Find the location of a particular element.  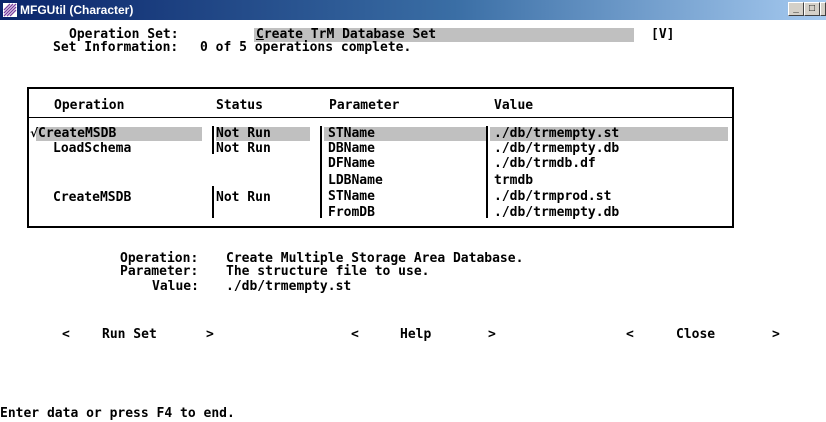

close-right-bracket: > is located at coordinates (776, 334).